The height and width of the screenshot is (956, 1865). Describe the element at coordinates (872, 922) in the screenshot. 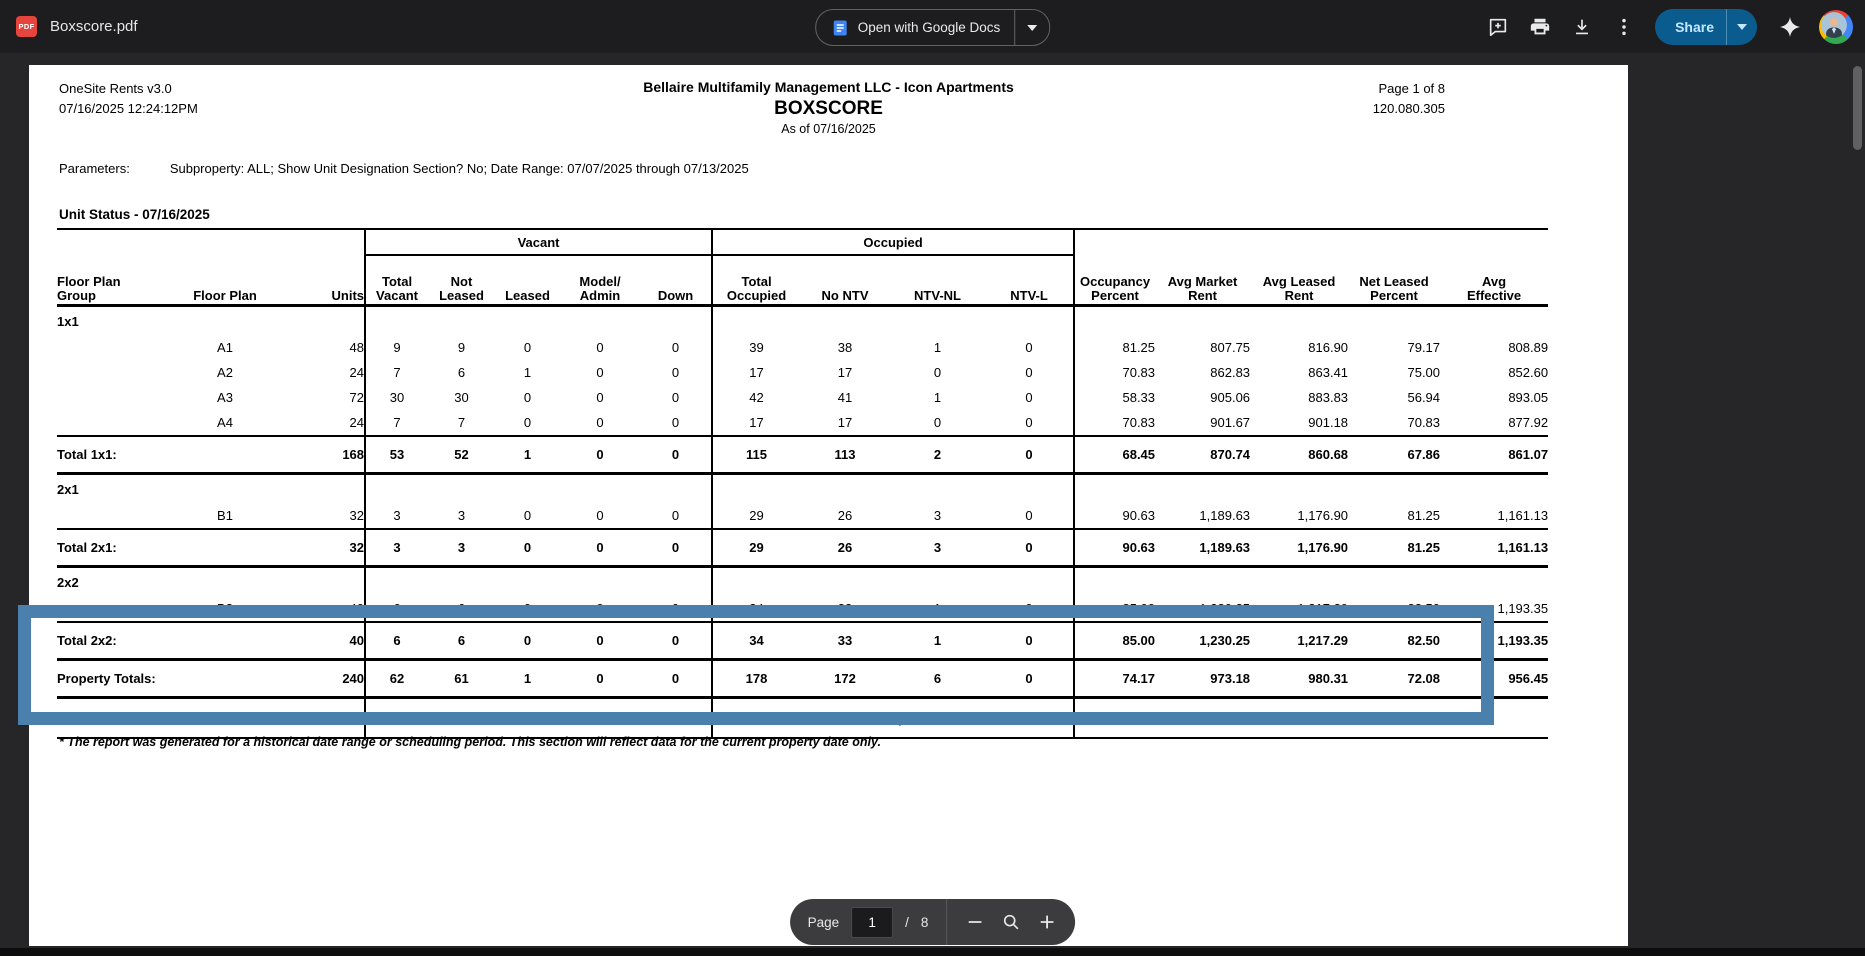

I see `page-input` at that location.